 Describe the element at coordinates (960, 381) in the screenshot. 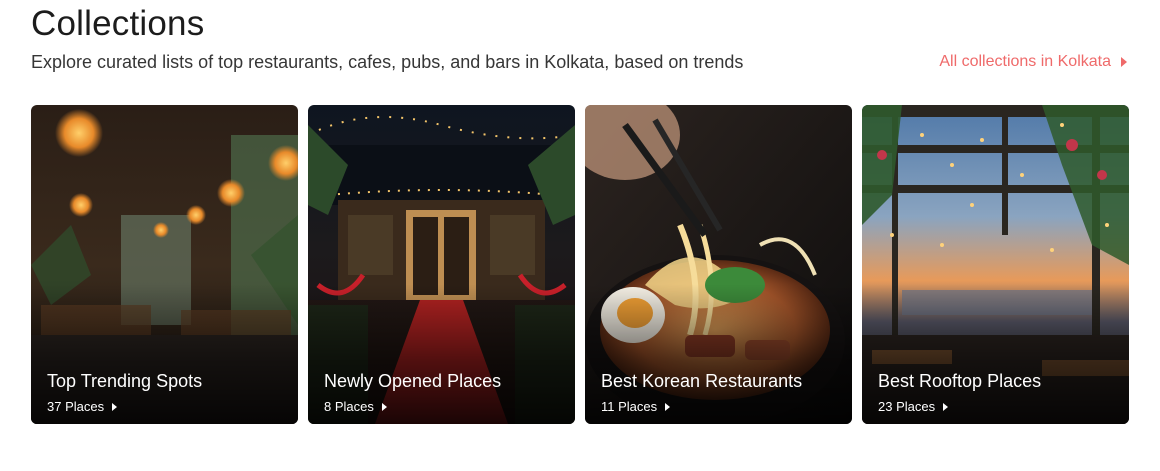

I see `collection-name: Best Rooftop Places` at that location.